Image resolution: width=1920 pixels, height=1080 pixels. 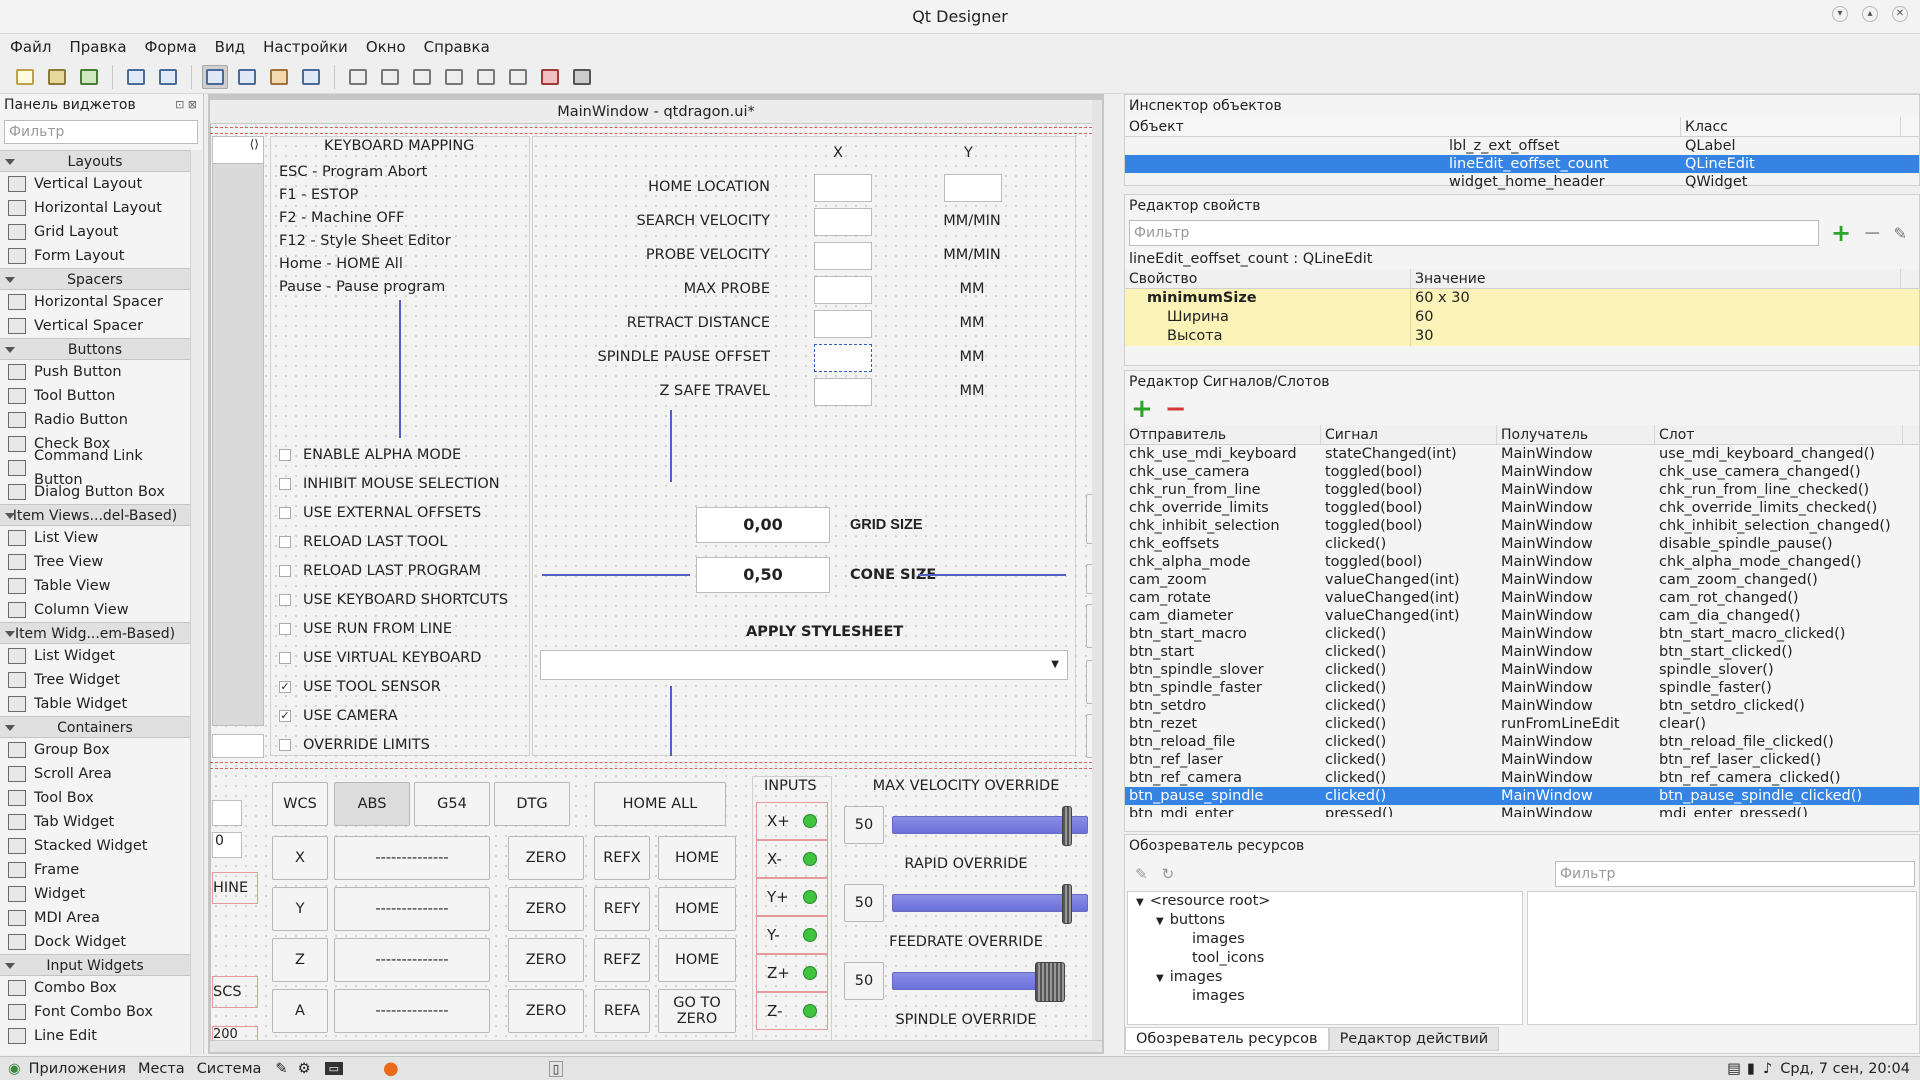 I want to click on property-row: Высота 30, so click(x=1522, y=336).